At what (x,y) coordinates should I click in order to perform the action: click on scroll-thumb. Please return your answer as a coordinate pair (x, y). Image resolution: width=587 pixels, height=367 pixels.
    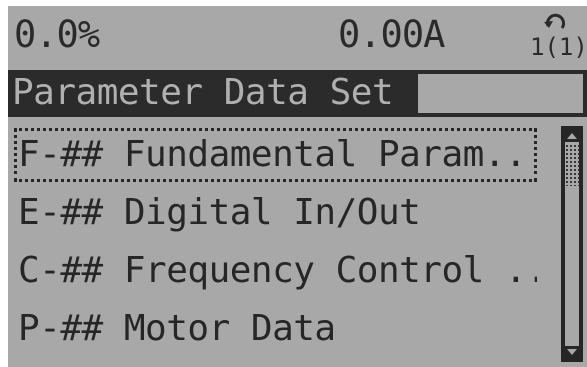
    Looking at the image, I should click on (572, 165).